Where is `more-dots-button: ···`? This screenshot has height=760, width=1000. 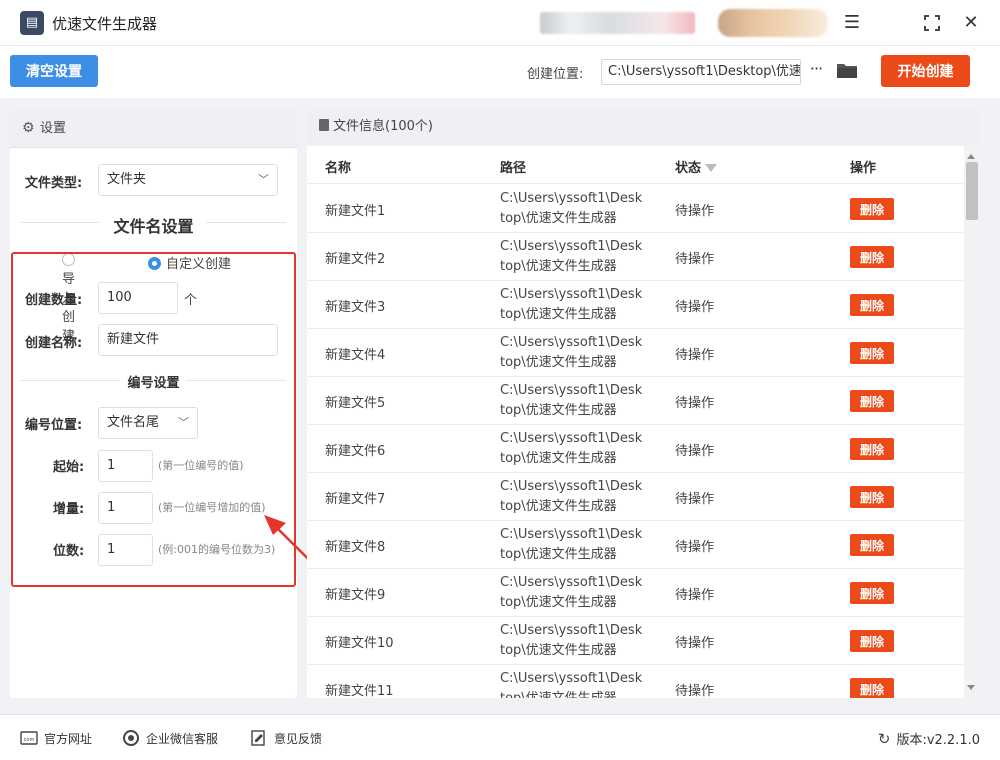 more-dots-button: ··· is located at coordinates (816, 71).